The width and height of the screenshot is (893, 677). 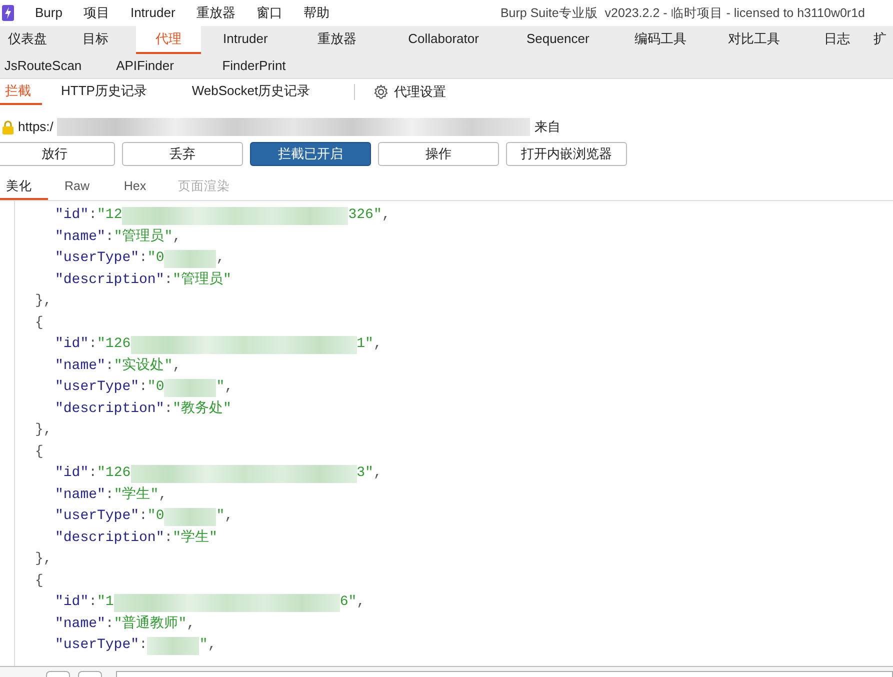 What do you see at coordinates (36, 127) in the screenshot?
I see `url-text: https:/` at bounding box center [36, 127].